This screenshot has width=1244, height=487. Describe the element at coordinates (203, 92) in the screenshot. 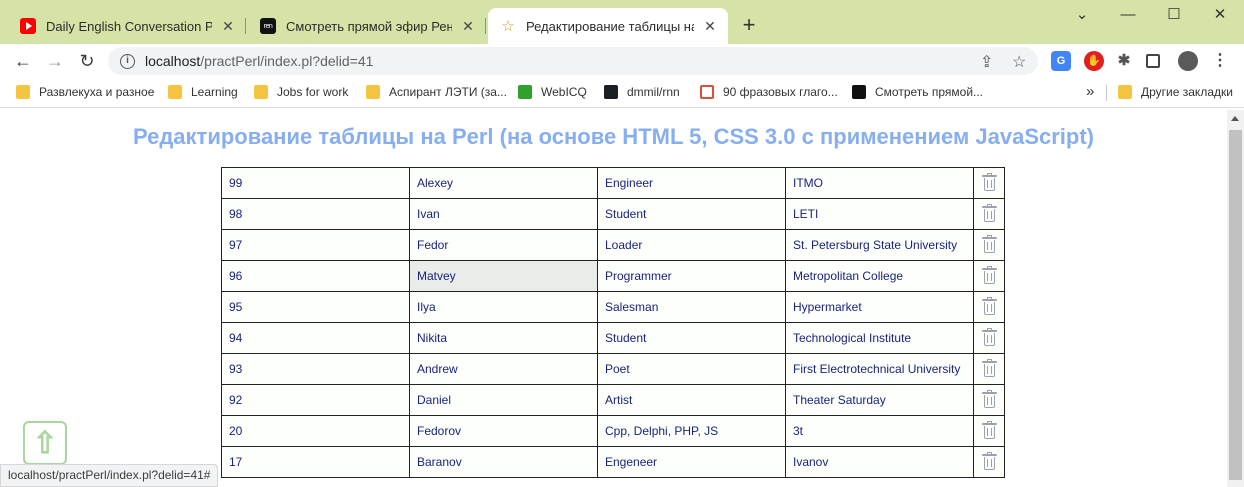

I see `bookmark-item: Learning` at that location.